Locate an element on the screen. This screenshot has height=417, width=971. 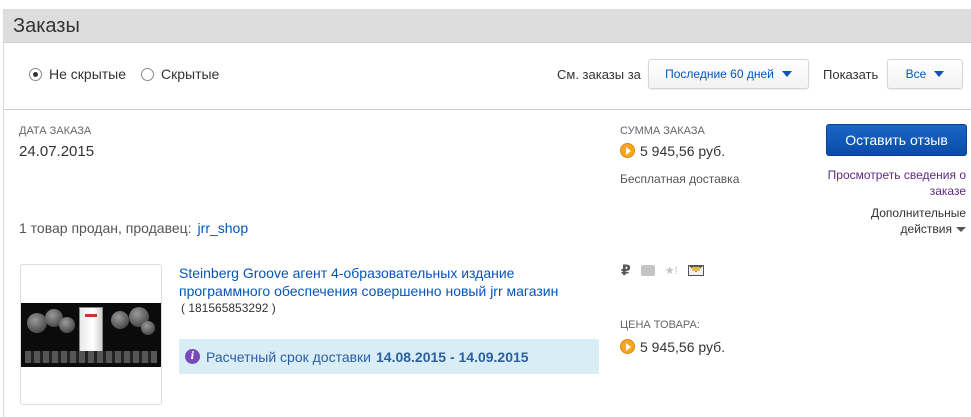
show-dropdown: Все is located at coordinates (925, 74).